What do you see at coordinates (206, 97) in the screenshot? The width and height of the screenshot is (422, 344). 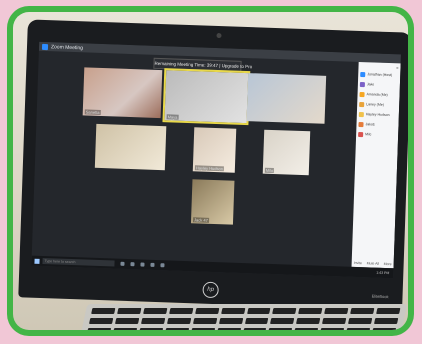 I see `video-tile: Maya` at bounding box center [206, 97].